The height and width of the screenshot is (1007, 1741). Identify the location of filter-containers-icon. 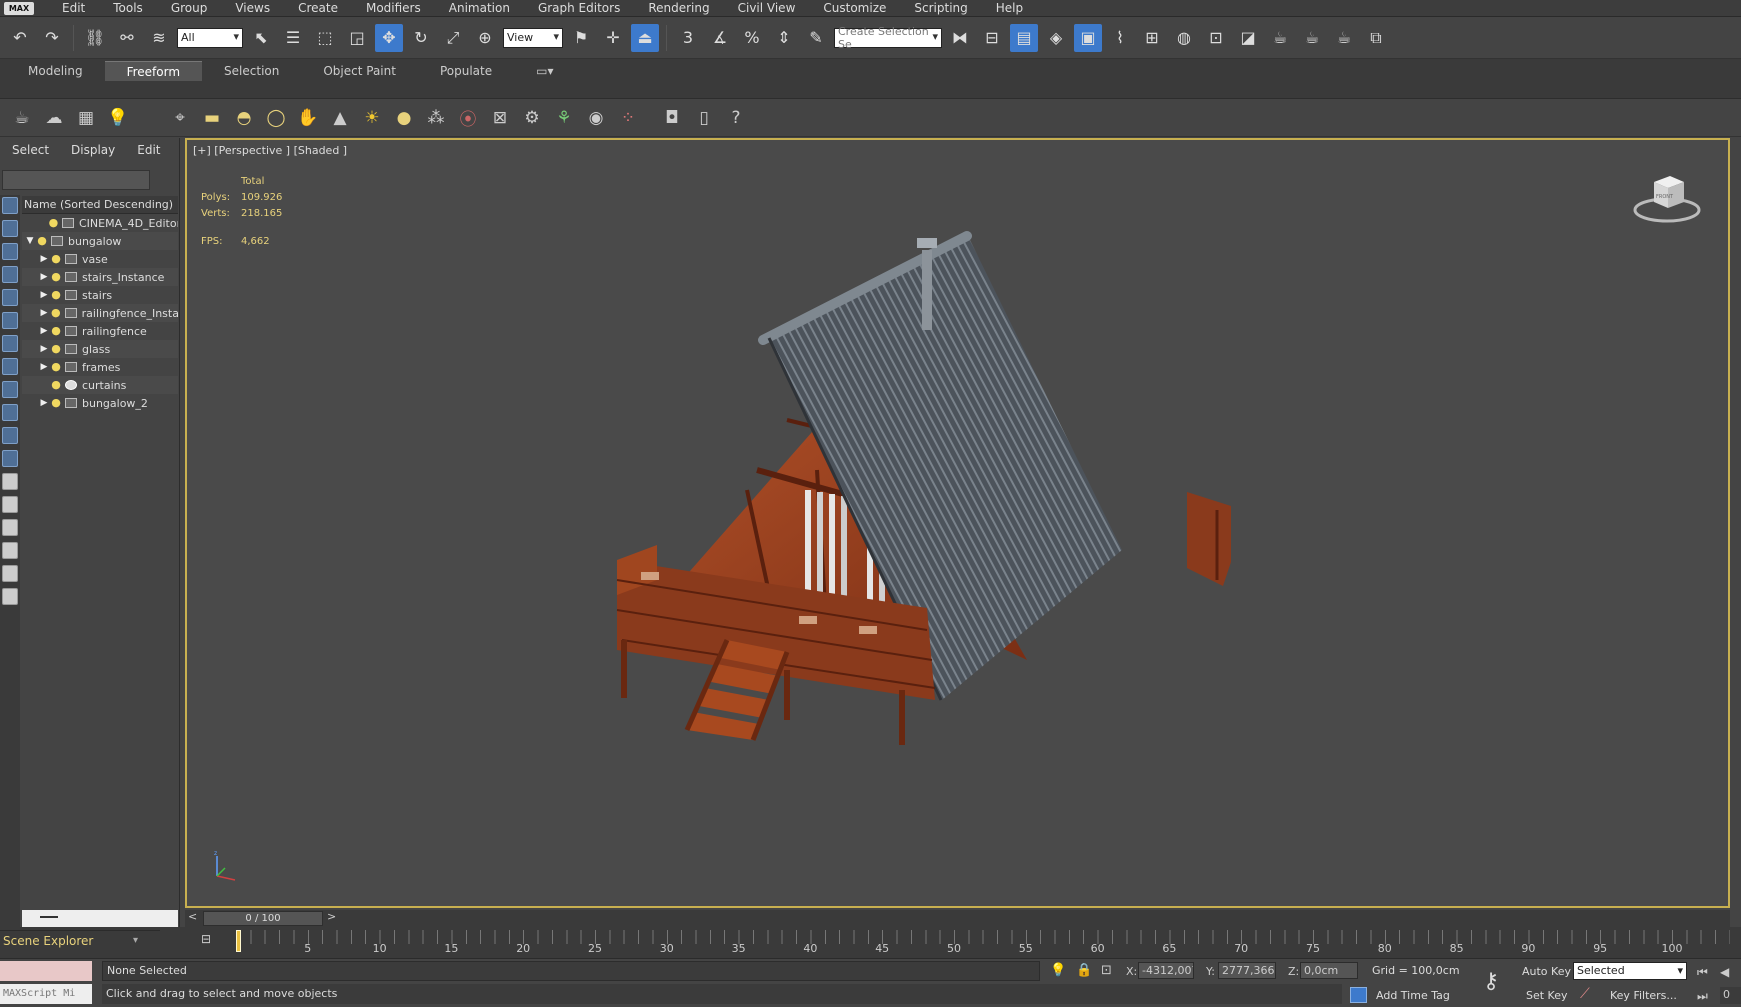
(10, 412).